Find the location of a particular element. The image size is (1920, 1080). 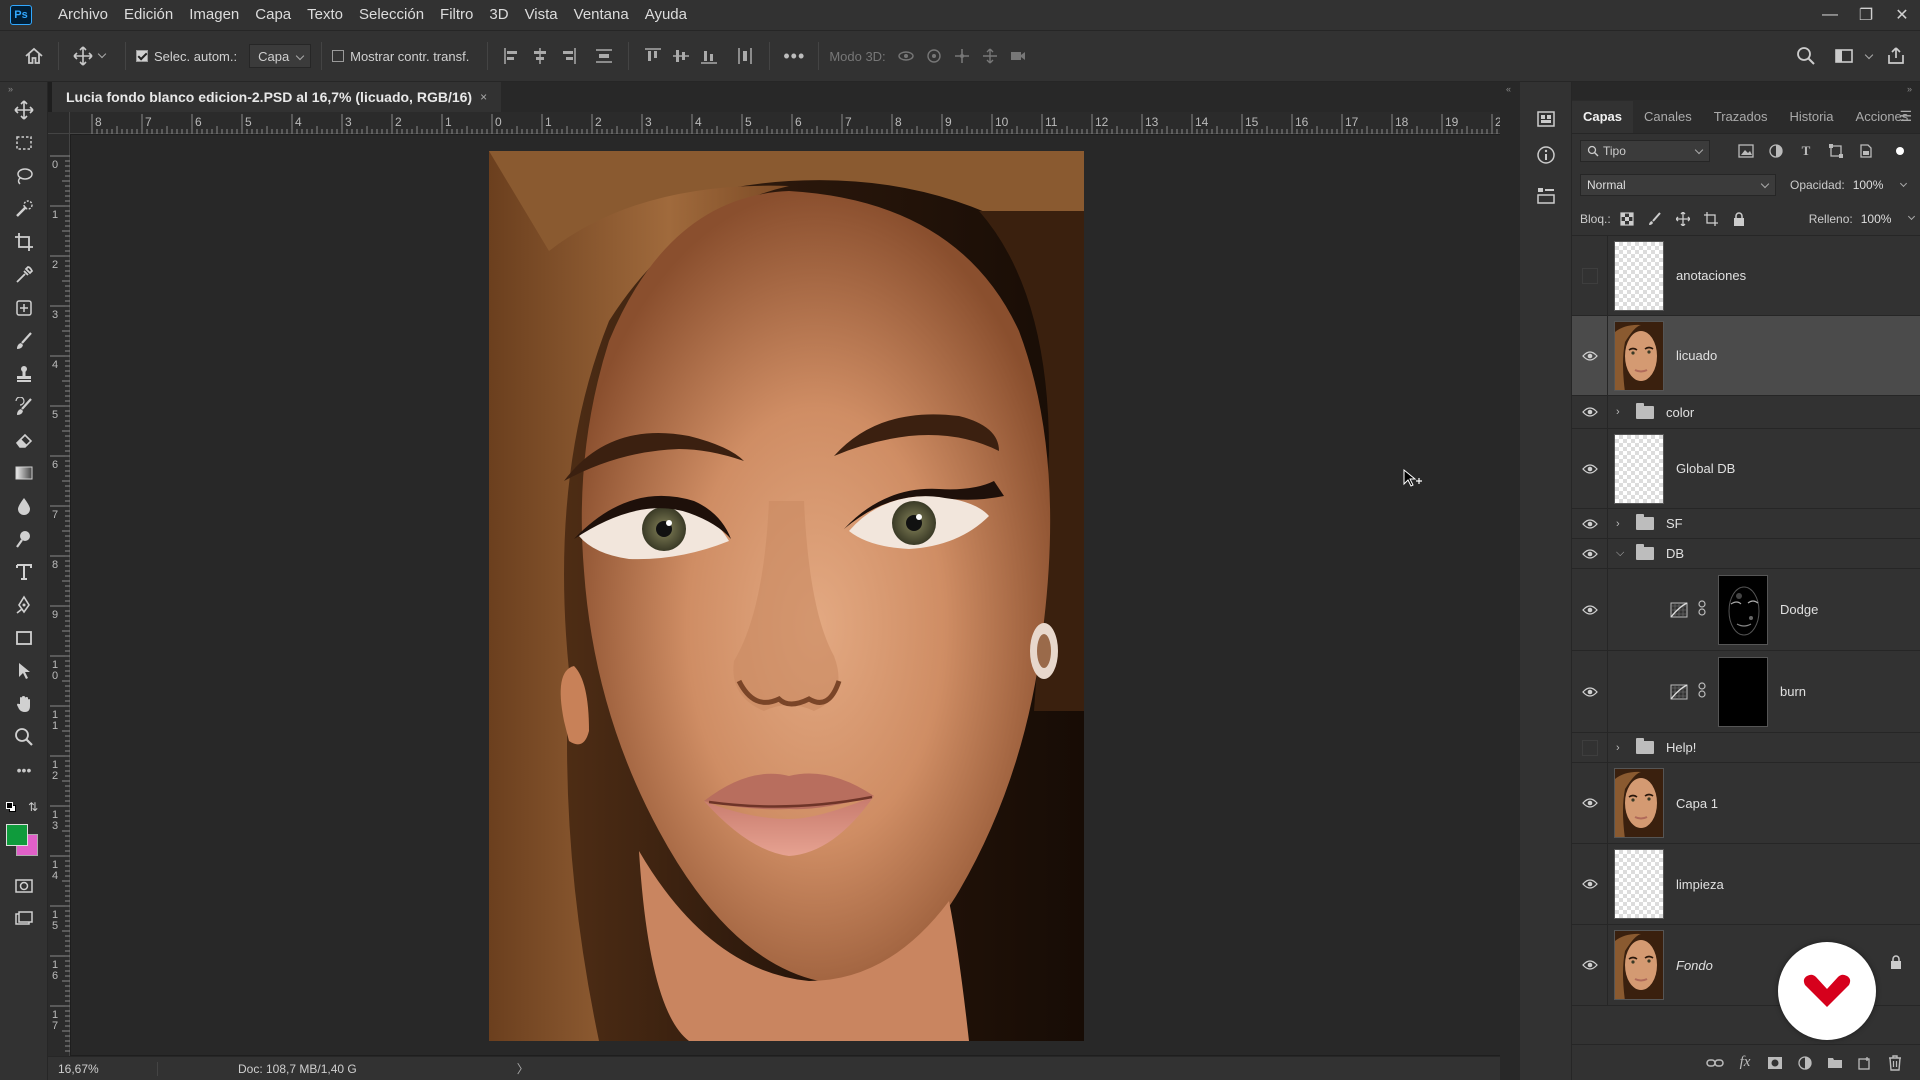

opacity-chevron-icon is located at coordinates (1903, 183).